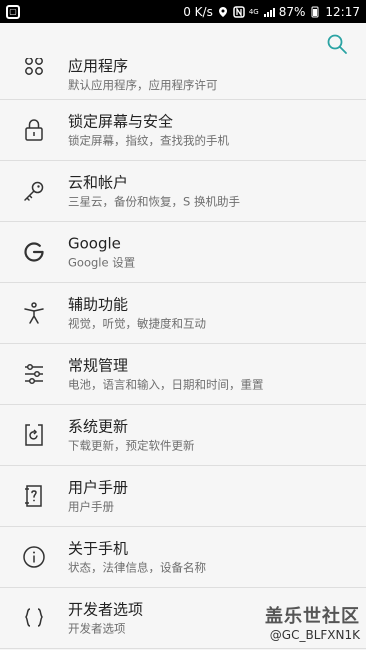  I want to click on app-notification-icon: ▢, so click(13, 11).